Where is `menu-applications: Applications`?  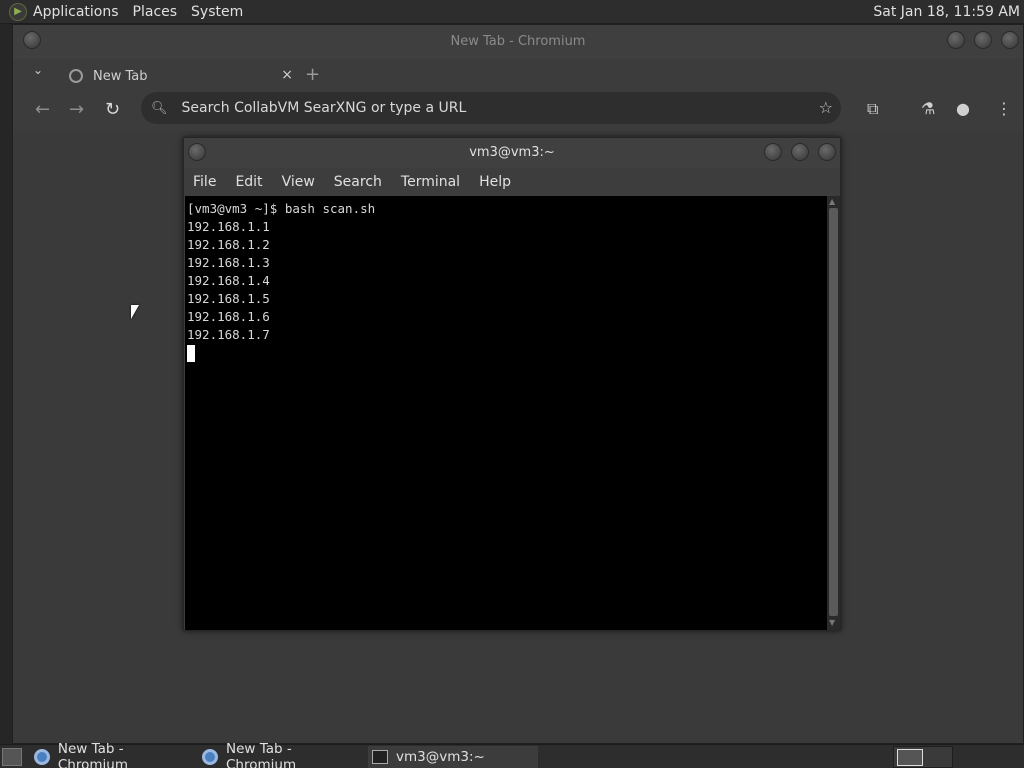
menu-applications: Applications is located at coordinates (76, 12).